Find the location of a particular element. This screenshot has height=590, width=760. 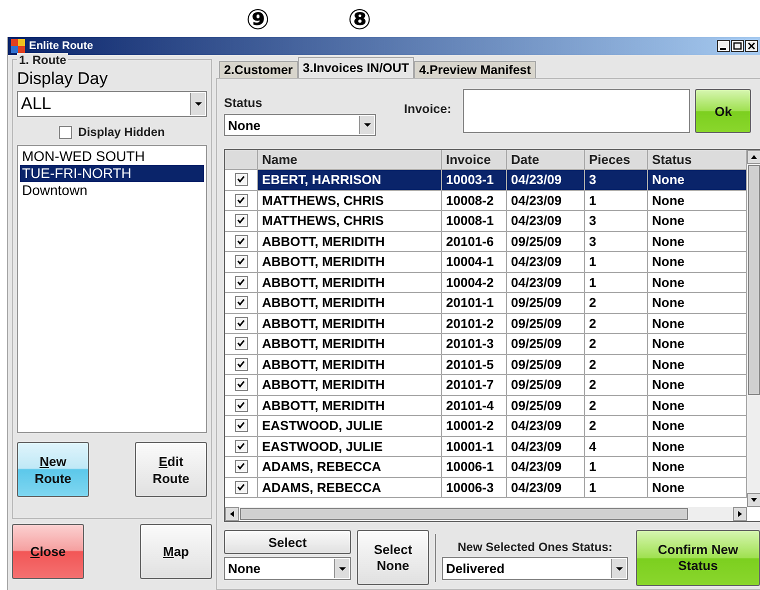

table-cell: 10001-1 is located at coordinates (474, 446).